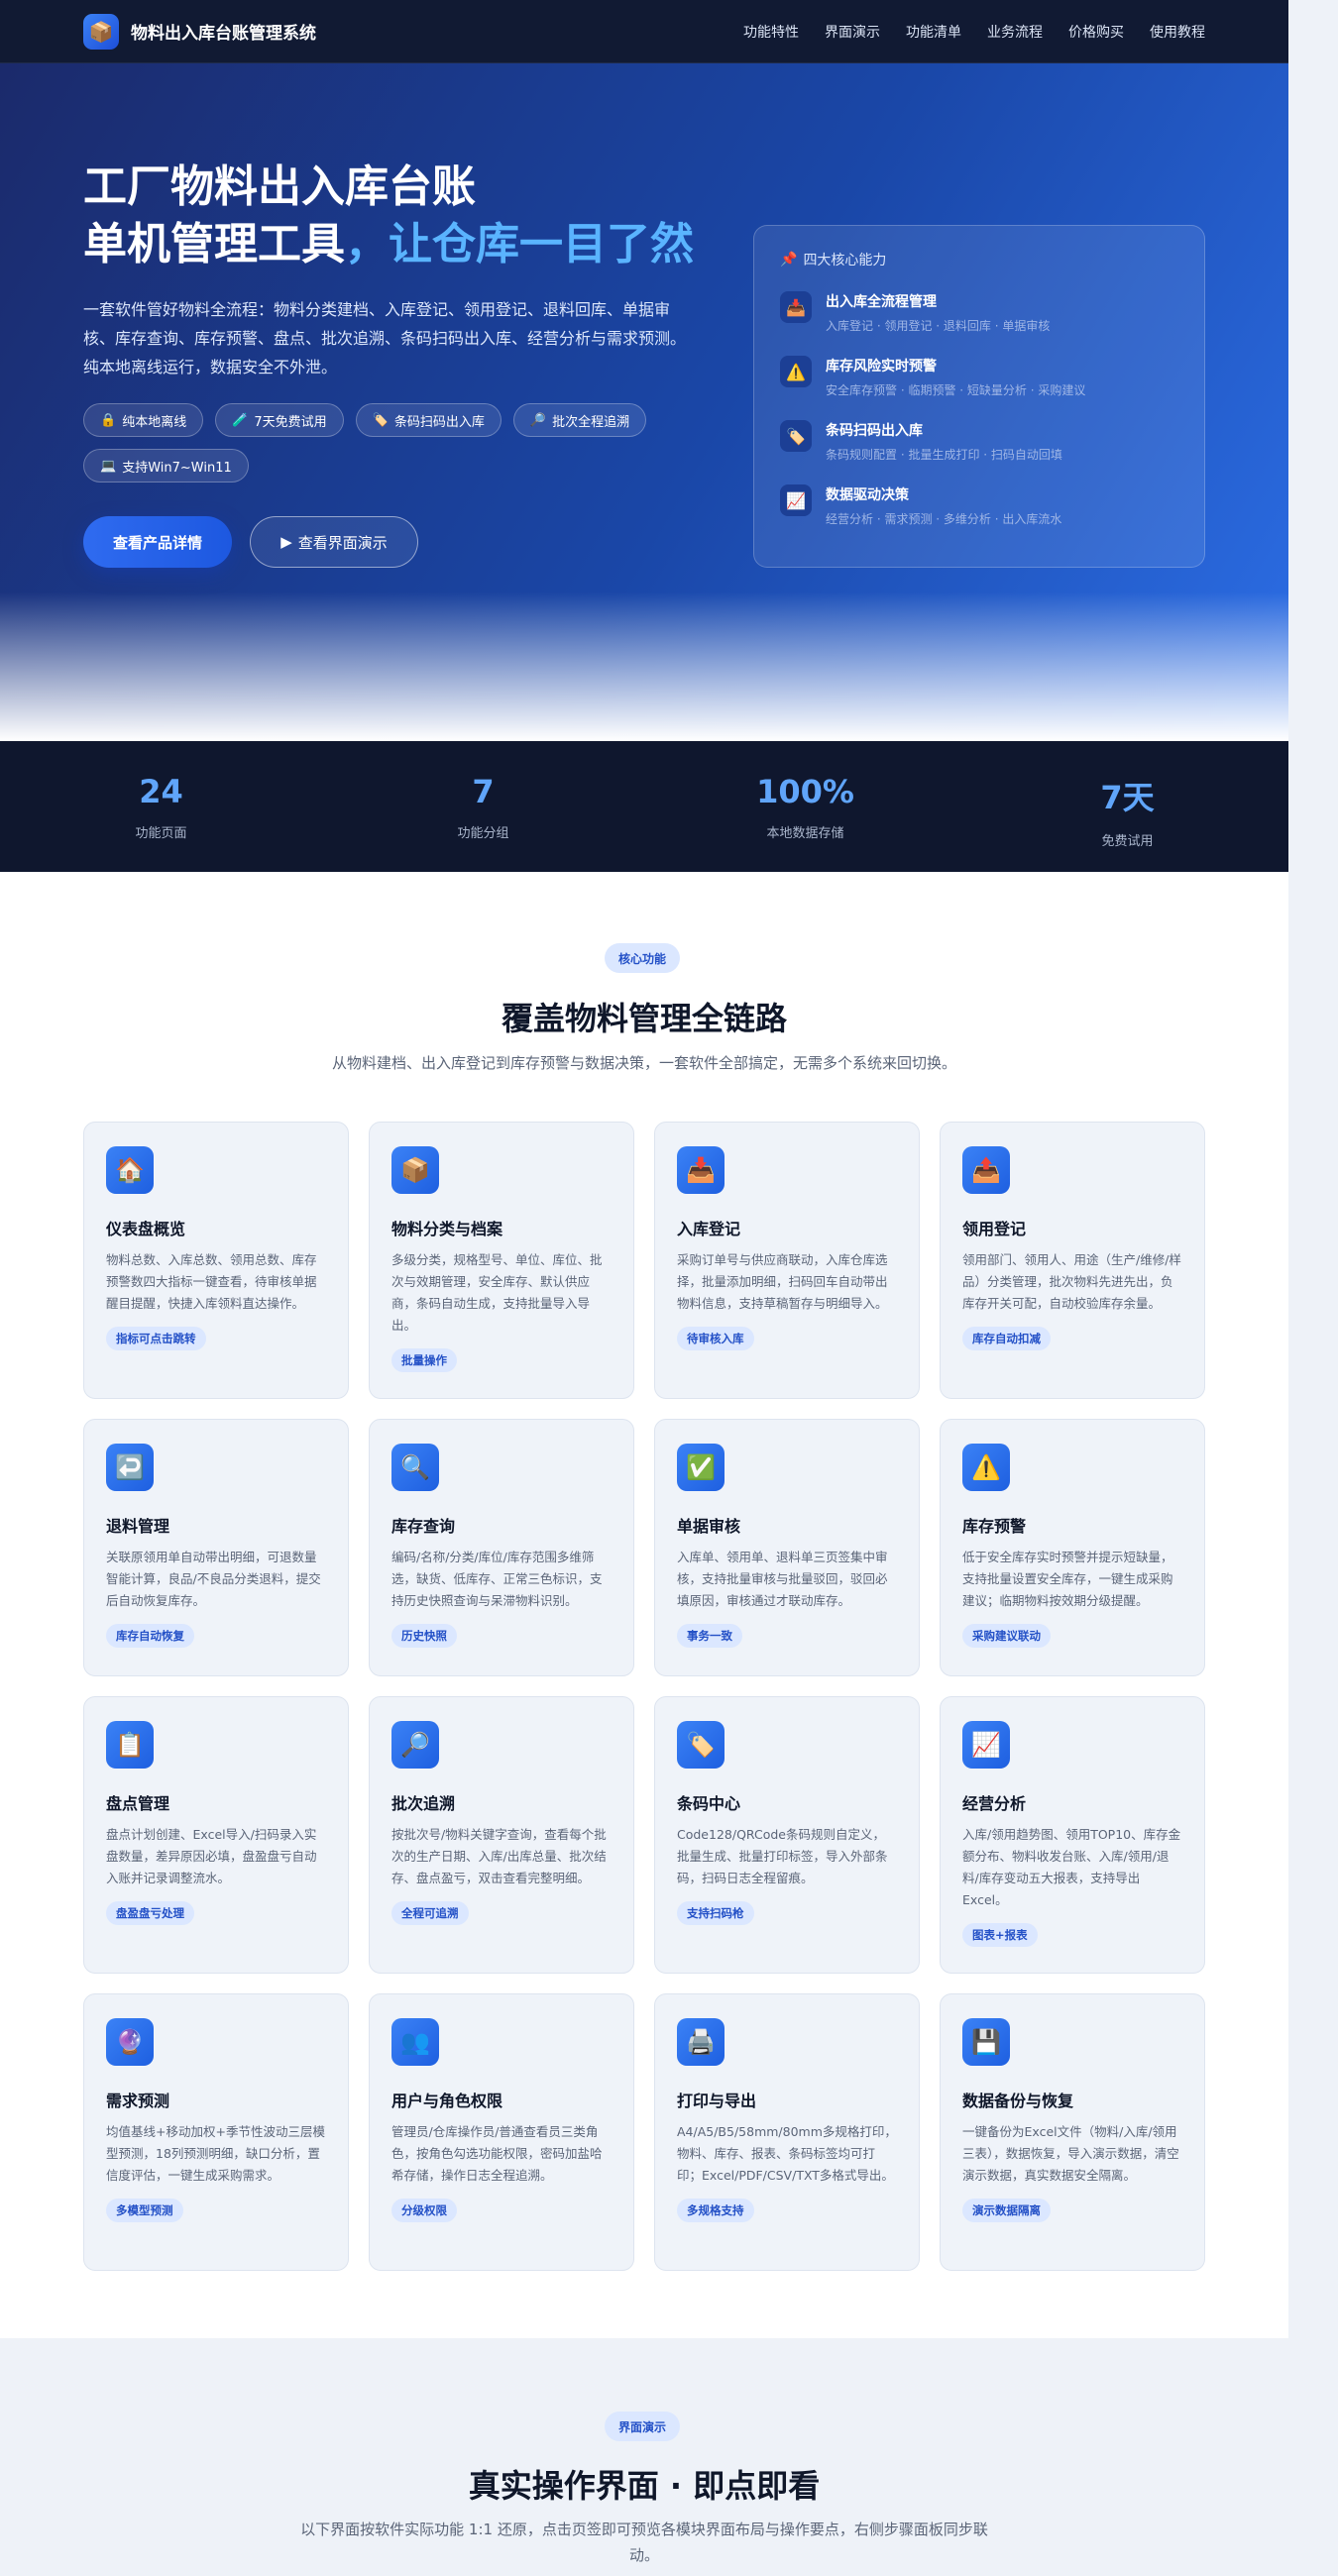  What do you see at coordinates (144, 420) in the screenshot?
I see `chip-offline: 🔒 纯本地离线` at bounding box center [144, 420].